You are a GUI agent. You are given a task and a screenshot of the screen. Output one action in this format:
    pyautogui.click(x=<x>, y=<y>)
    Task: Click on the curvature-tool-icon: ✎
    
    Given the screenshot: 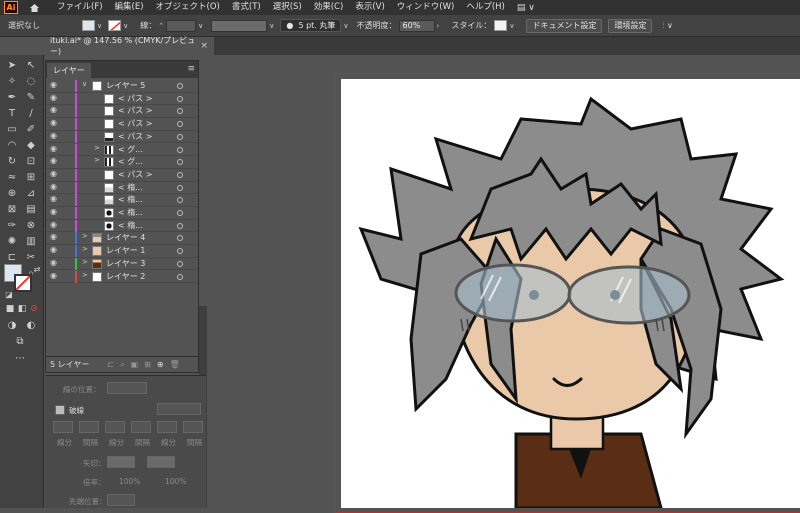 What is the action you would take?
    pyautogui.click(x=31, y=97)
    